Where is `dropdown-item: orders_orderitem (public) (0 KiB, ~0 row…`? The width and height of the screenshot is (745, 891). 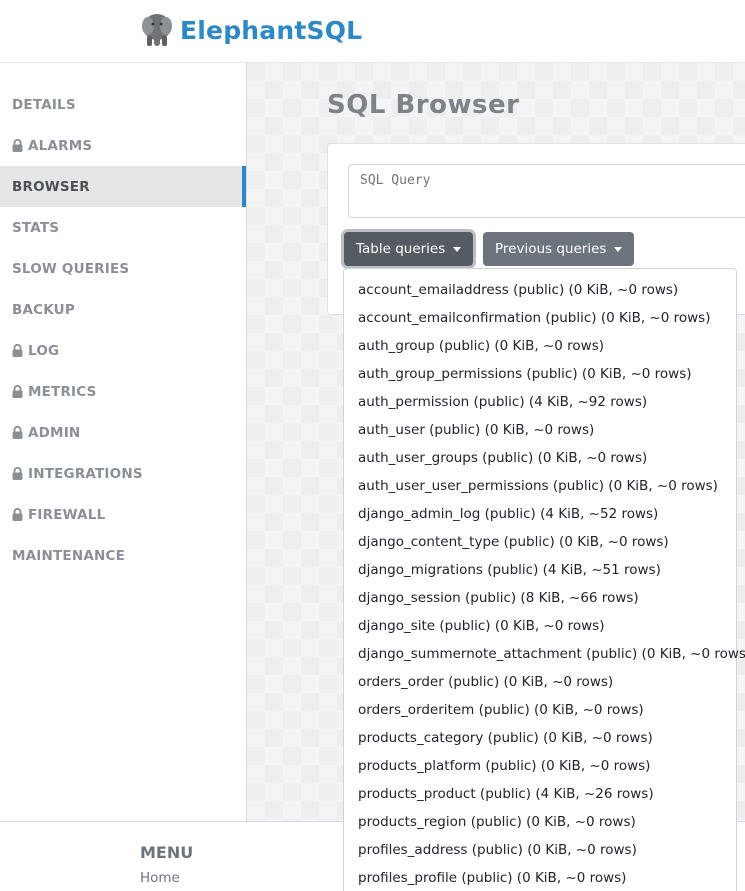 dropdown-item: orders_orderitem (public) (0 KiB, ~0 row… is located at coordinates (540, 710).